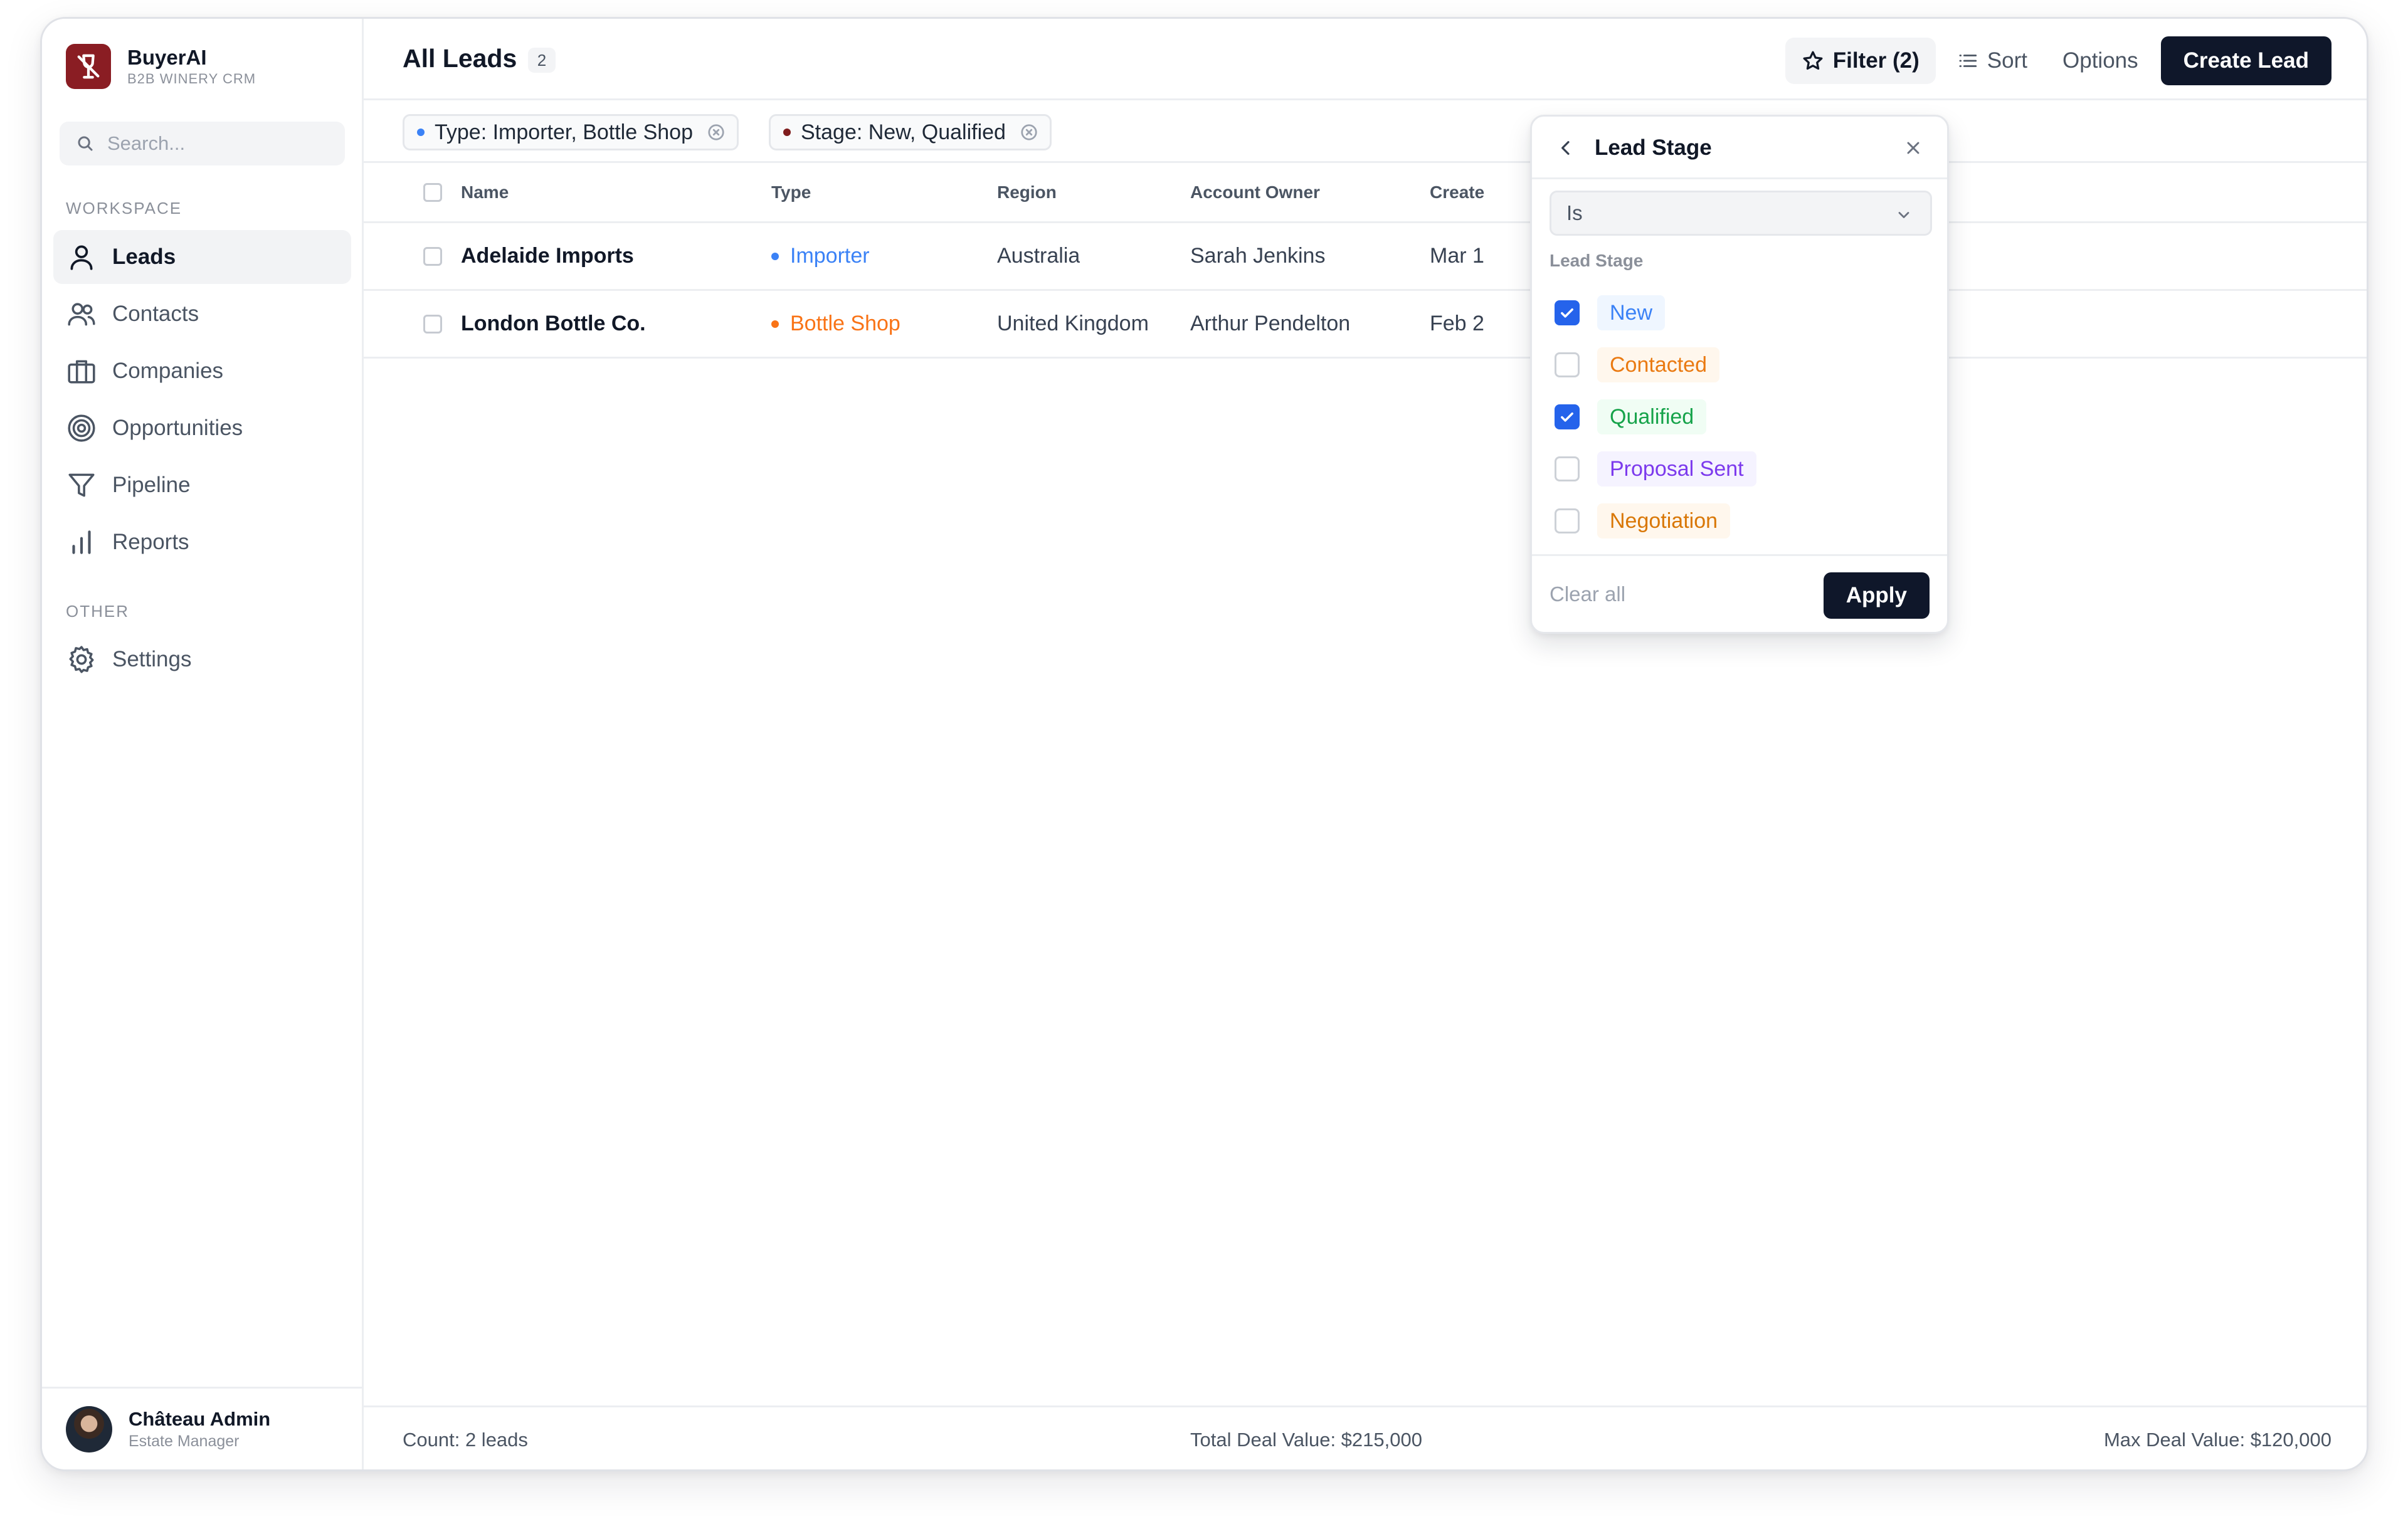  I want to click on sidebar-item-label: Opportunities, so click(177, 428).